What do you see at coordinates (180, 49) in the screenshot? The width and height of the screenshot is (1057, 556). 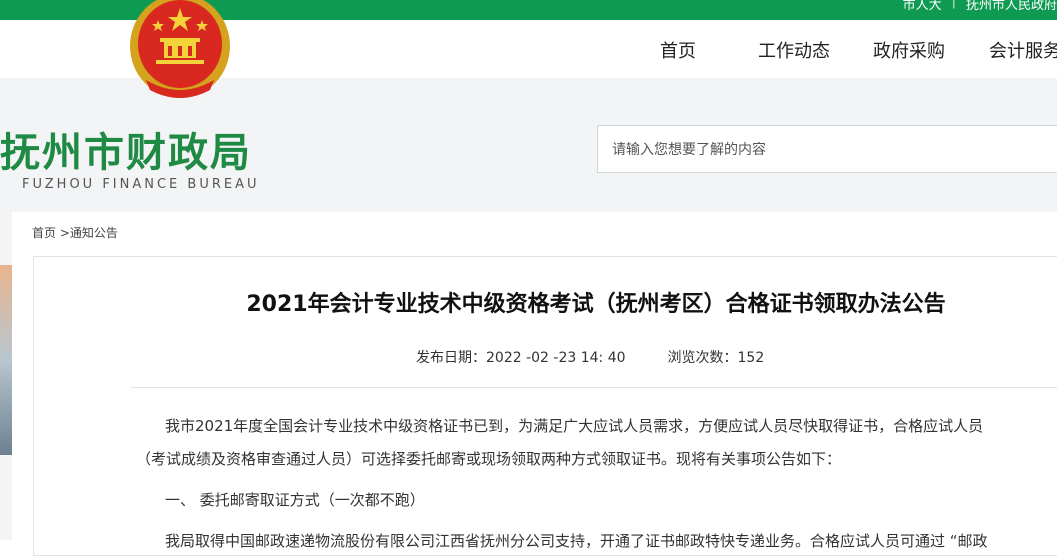 I see `national-emblem-icon` at bounding box center [180, 49].